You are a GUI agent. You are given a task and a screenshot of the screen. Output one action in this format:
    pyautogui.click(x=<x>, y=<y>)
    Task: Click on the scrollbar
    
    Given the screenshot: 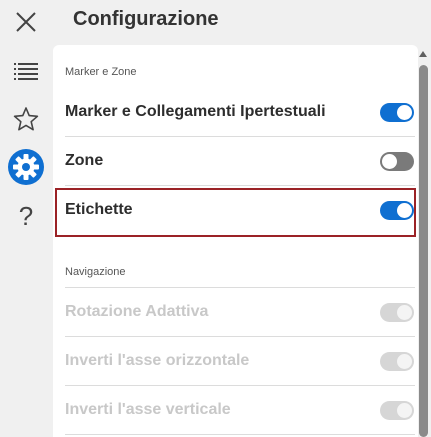 What is the action you would take?
    pyautogui.click(x=423, y=241)
    